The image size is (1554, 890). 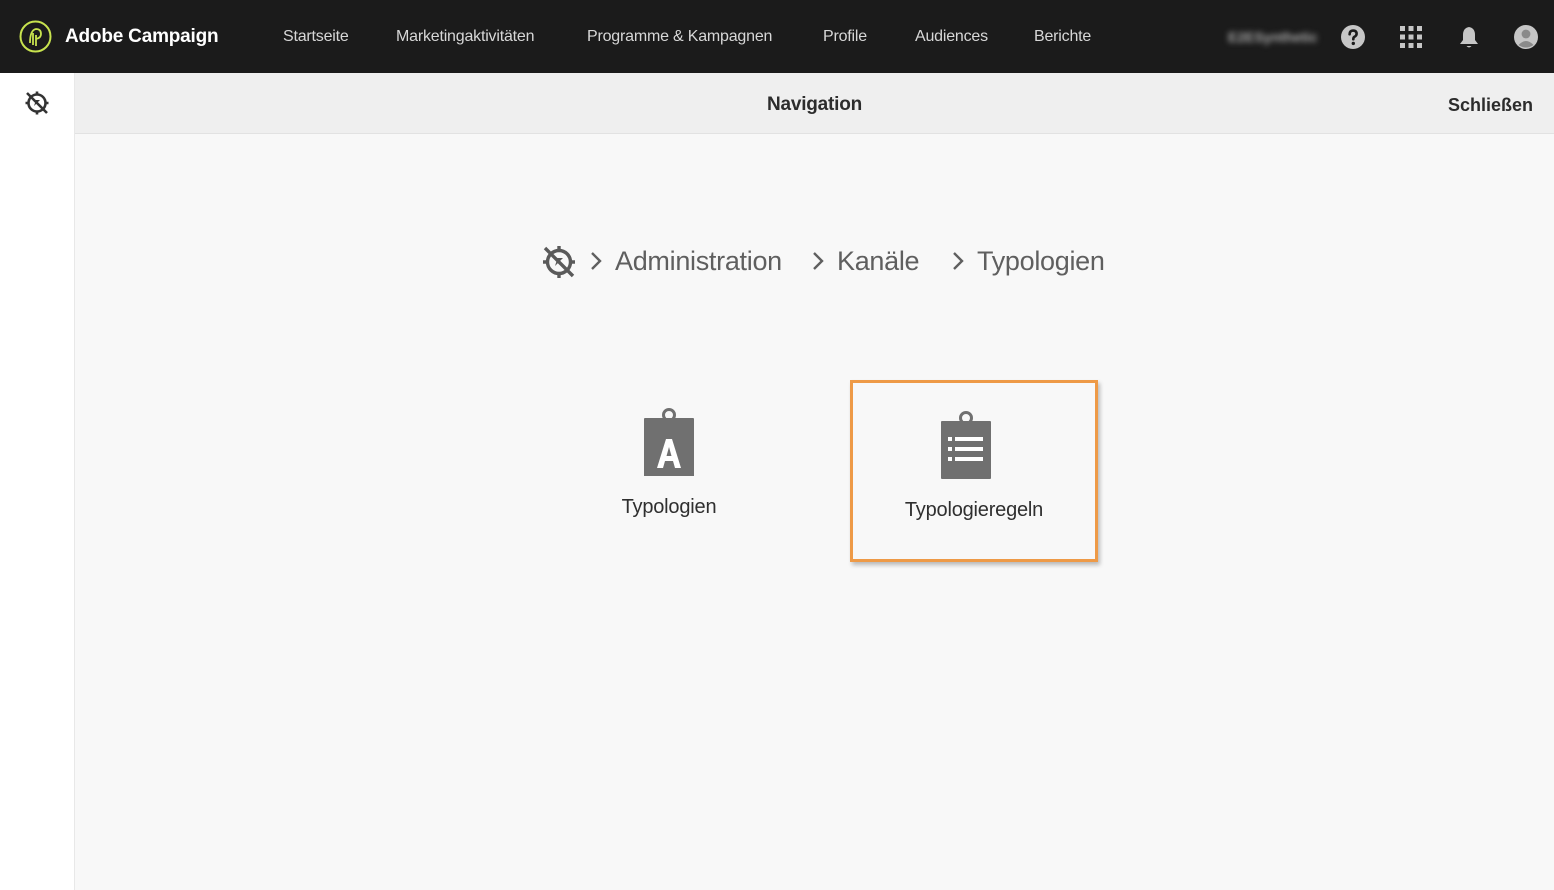 I want to click on nav-item-audiences: Audiences, so click(x=951, y=37).